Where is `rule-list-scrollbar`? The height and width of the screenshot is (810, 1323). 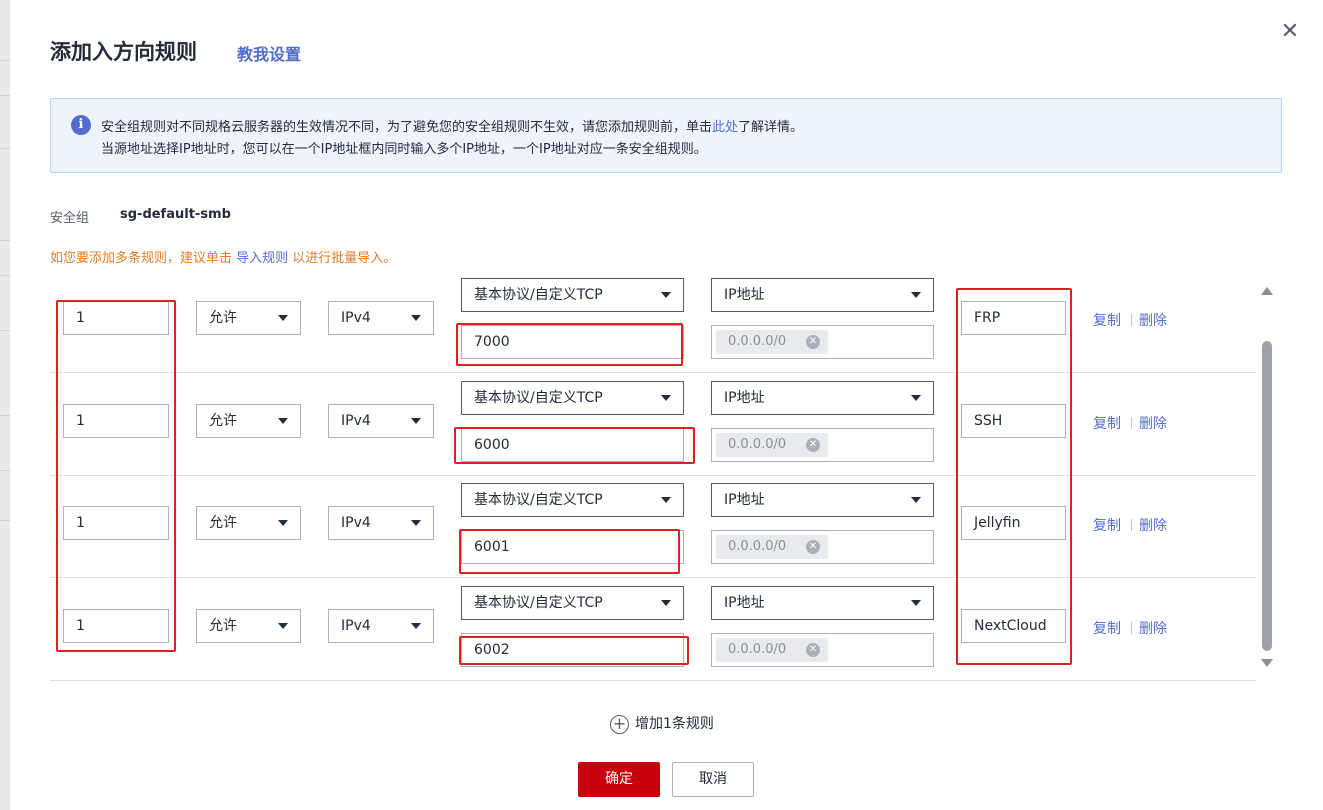 rule-list-scrollbar is located at coordinates (1267, 478).